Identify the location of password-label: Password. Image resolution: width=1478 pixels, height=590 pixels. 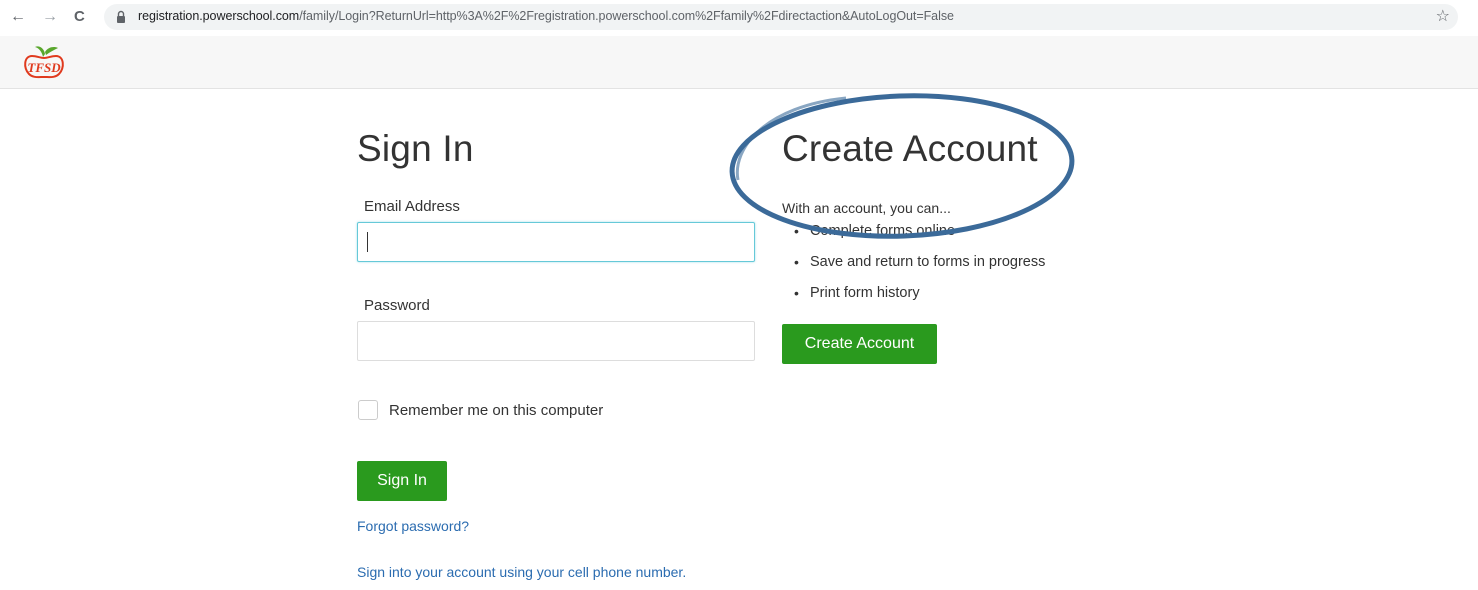
(397, 305).